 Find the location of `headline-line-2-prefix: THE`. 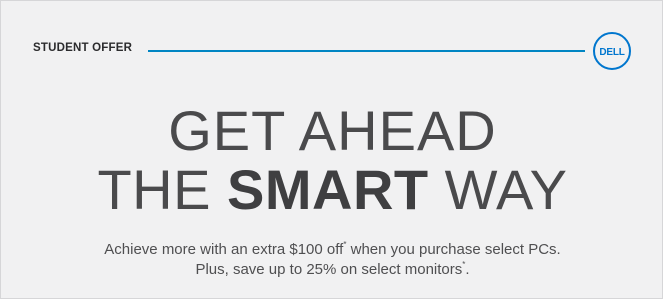

headline-line-2-prefix: THE is located at coordinates (162, 189).